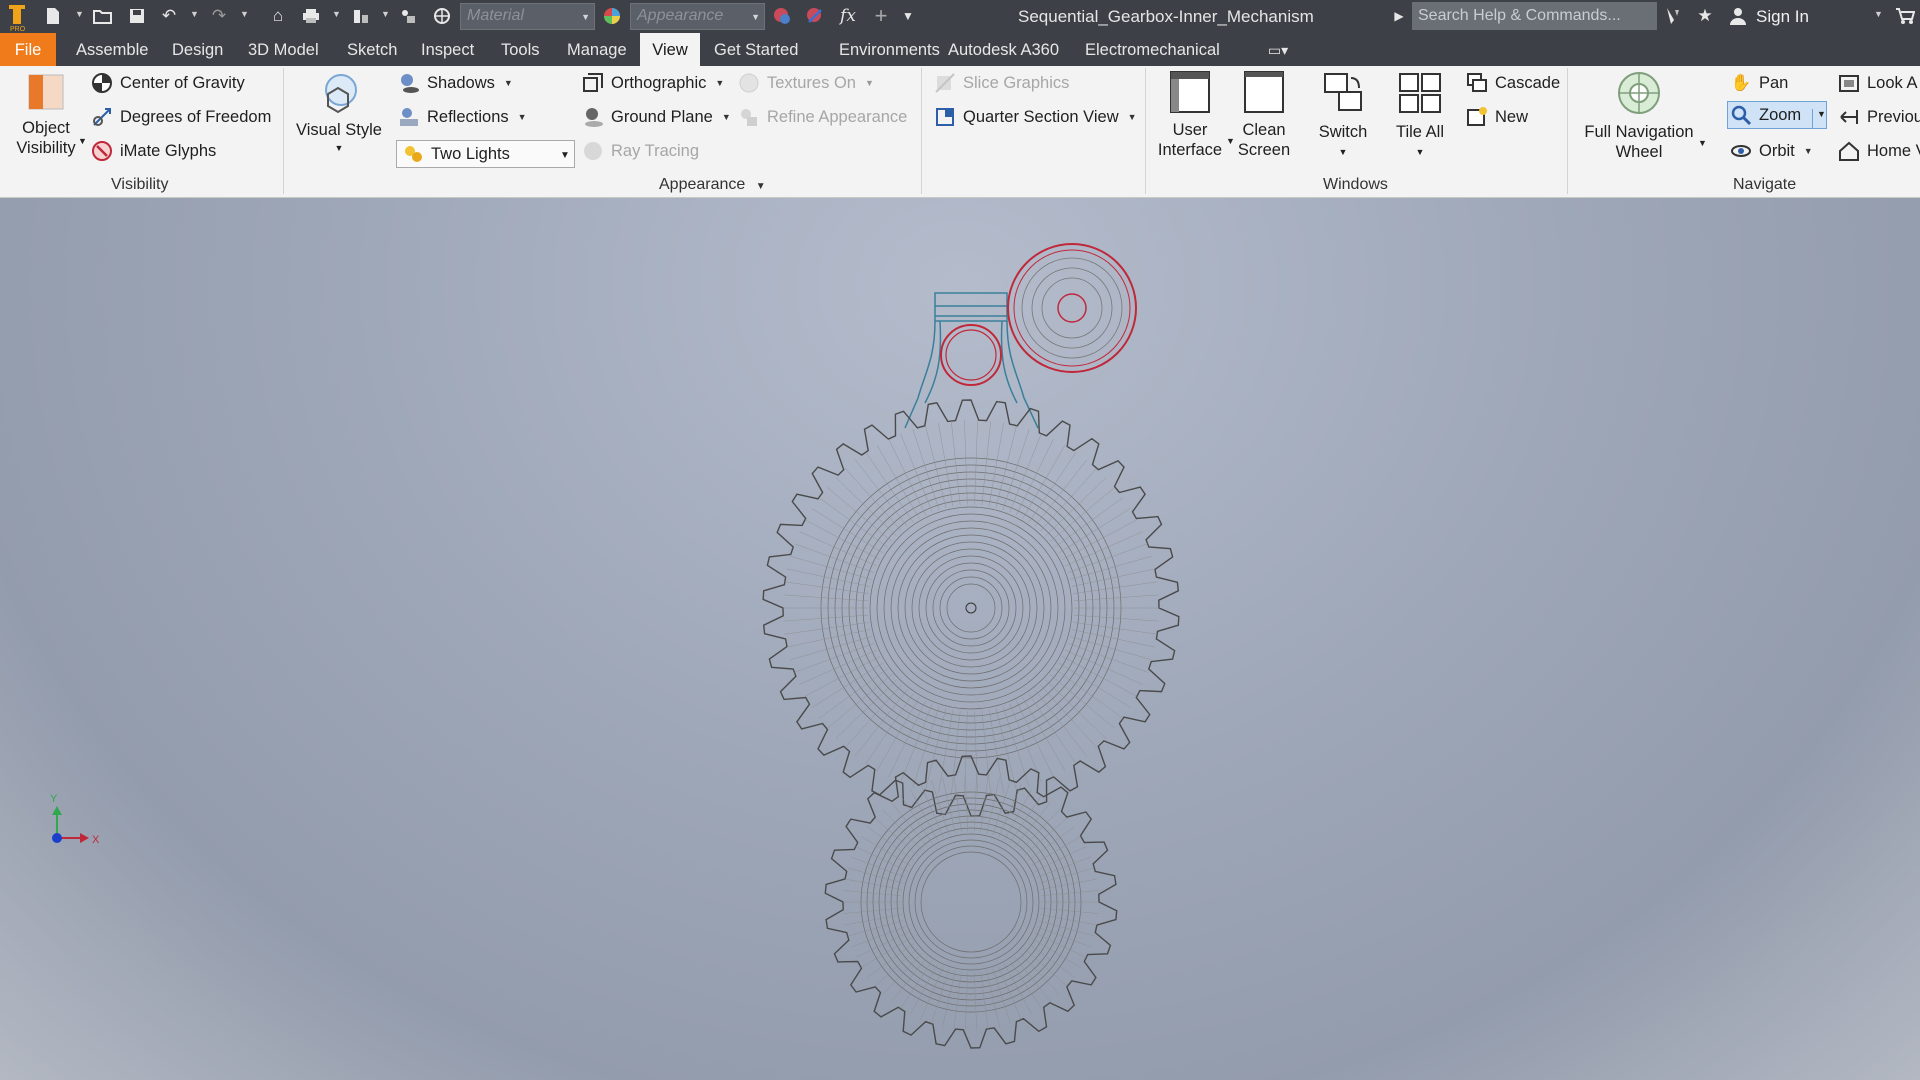 This screenshot has height=1080, width=1920. What do you see at coordinates (442, 16) in the screenshot?
I see `web-icon` at bounding box center [442, 16].